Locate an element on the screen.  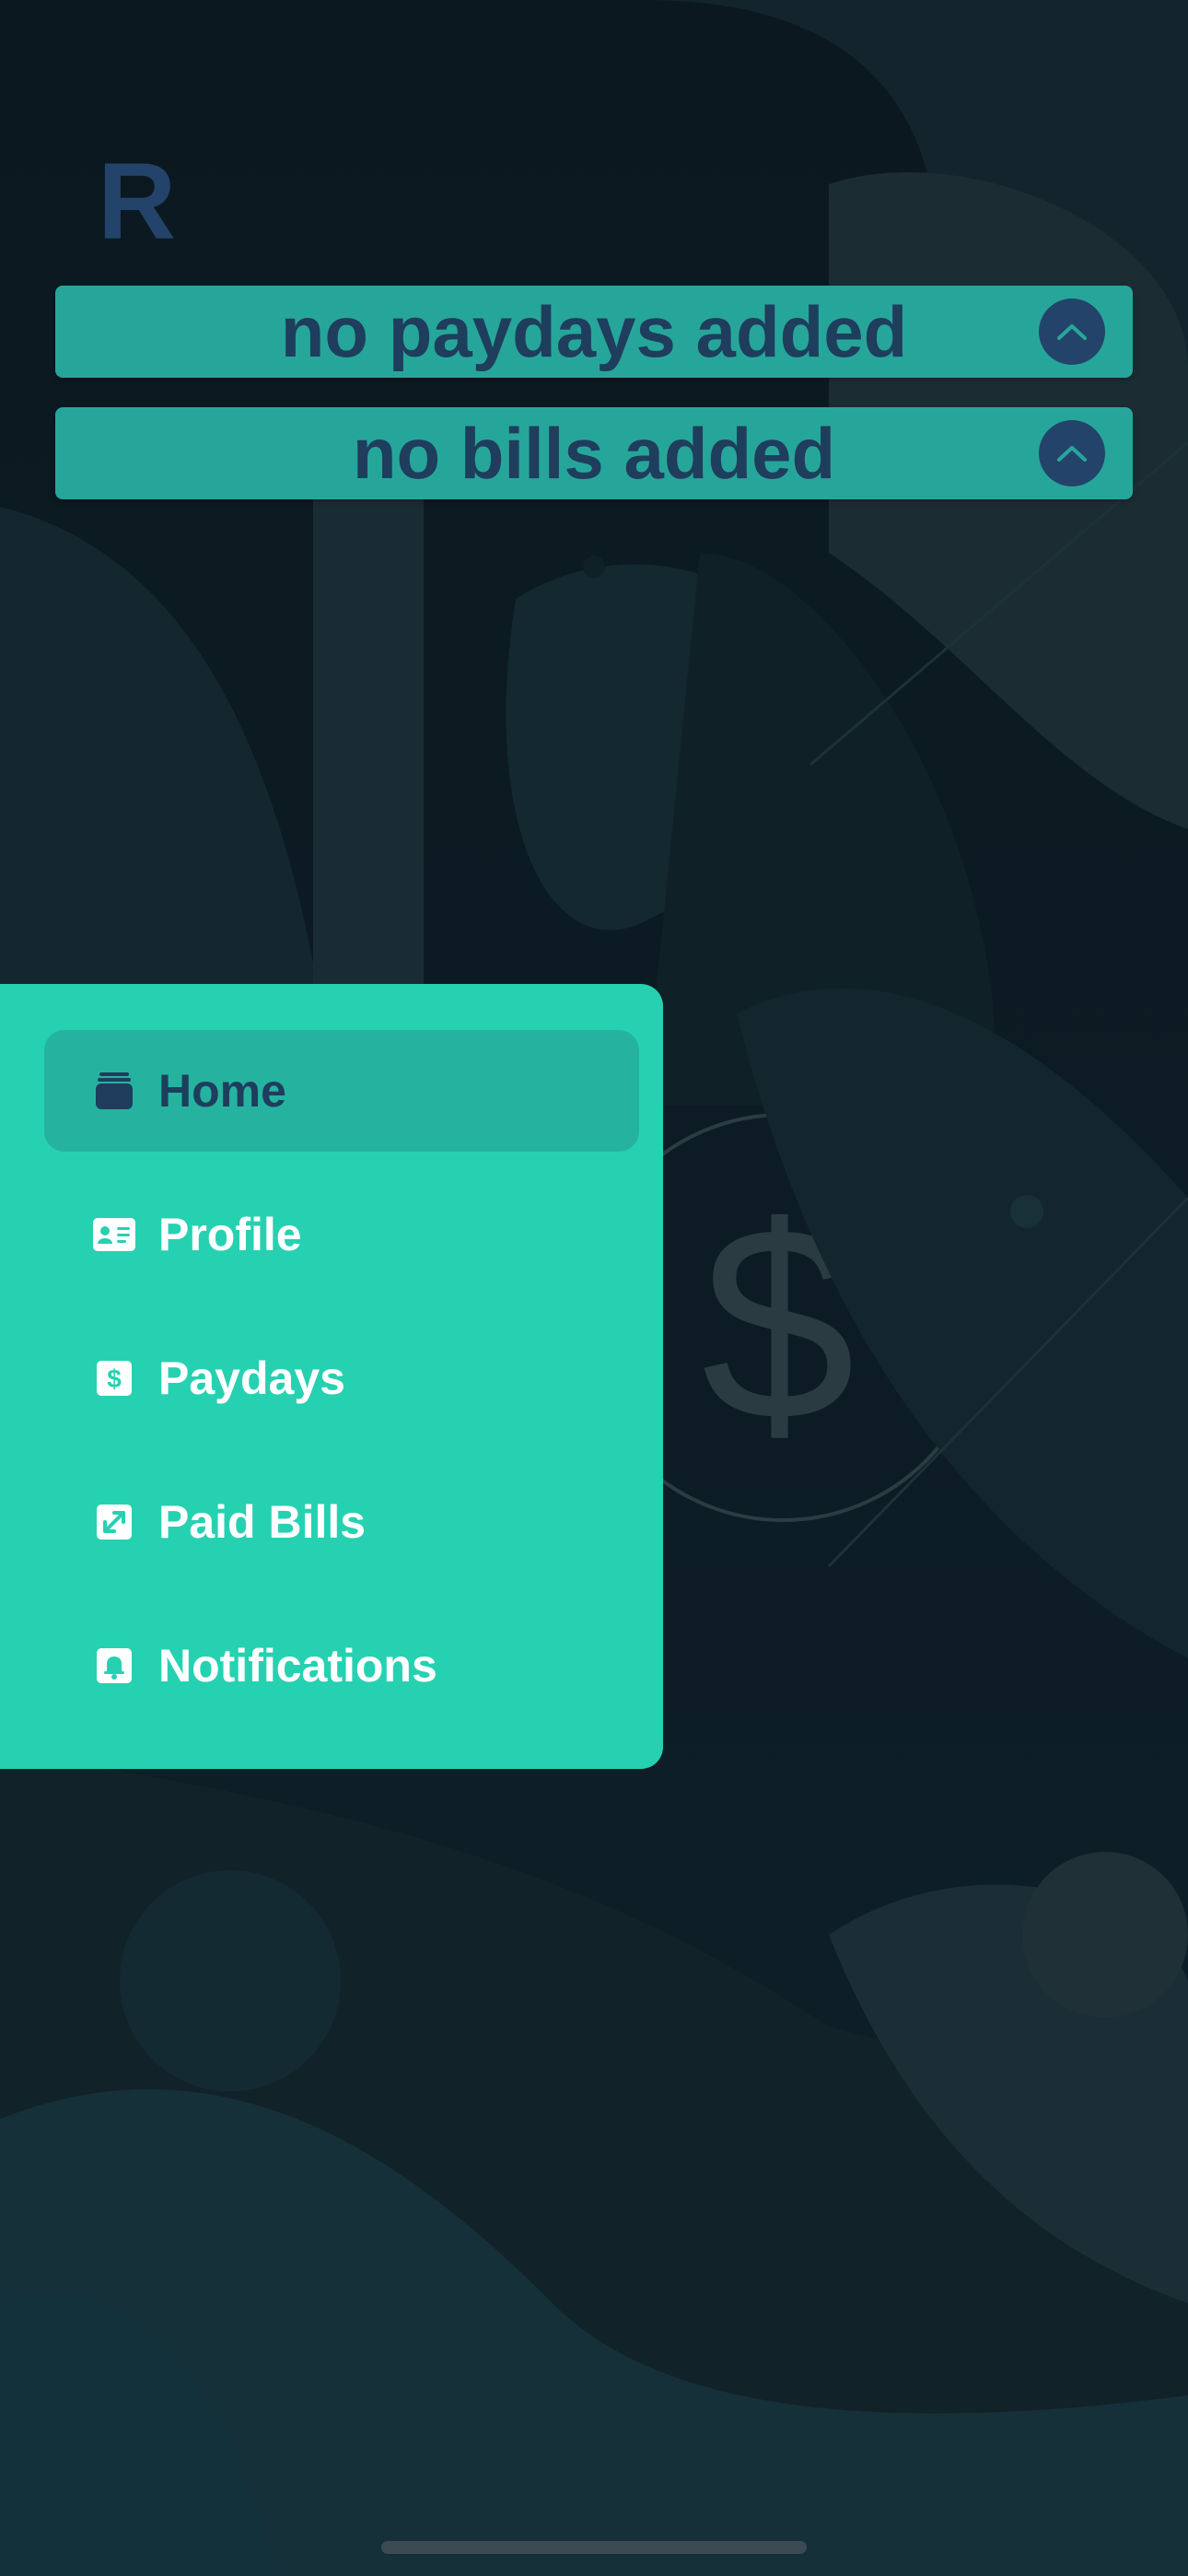
id-card-icon is located at coordinates (114, 1235).